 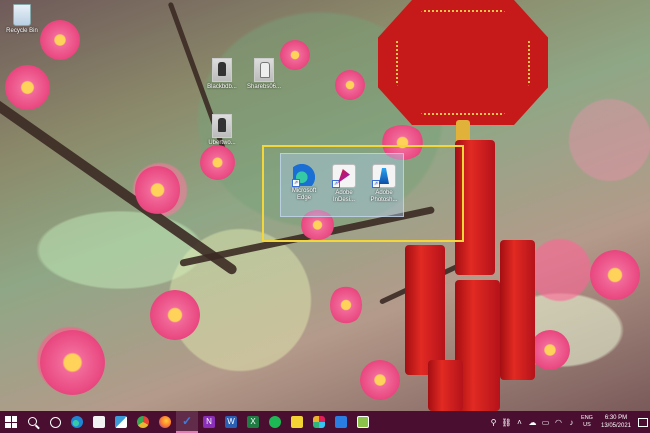 What do you see at coordinates (506, 422) in the screenshot?
I see `link-icon: ⛓` at bounding box center [506, 422].